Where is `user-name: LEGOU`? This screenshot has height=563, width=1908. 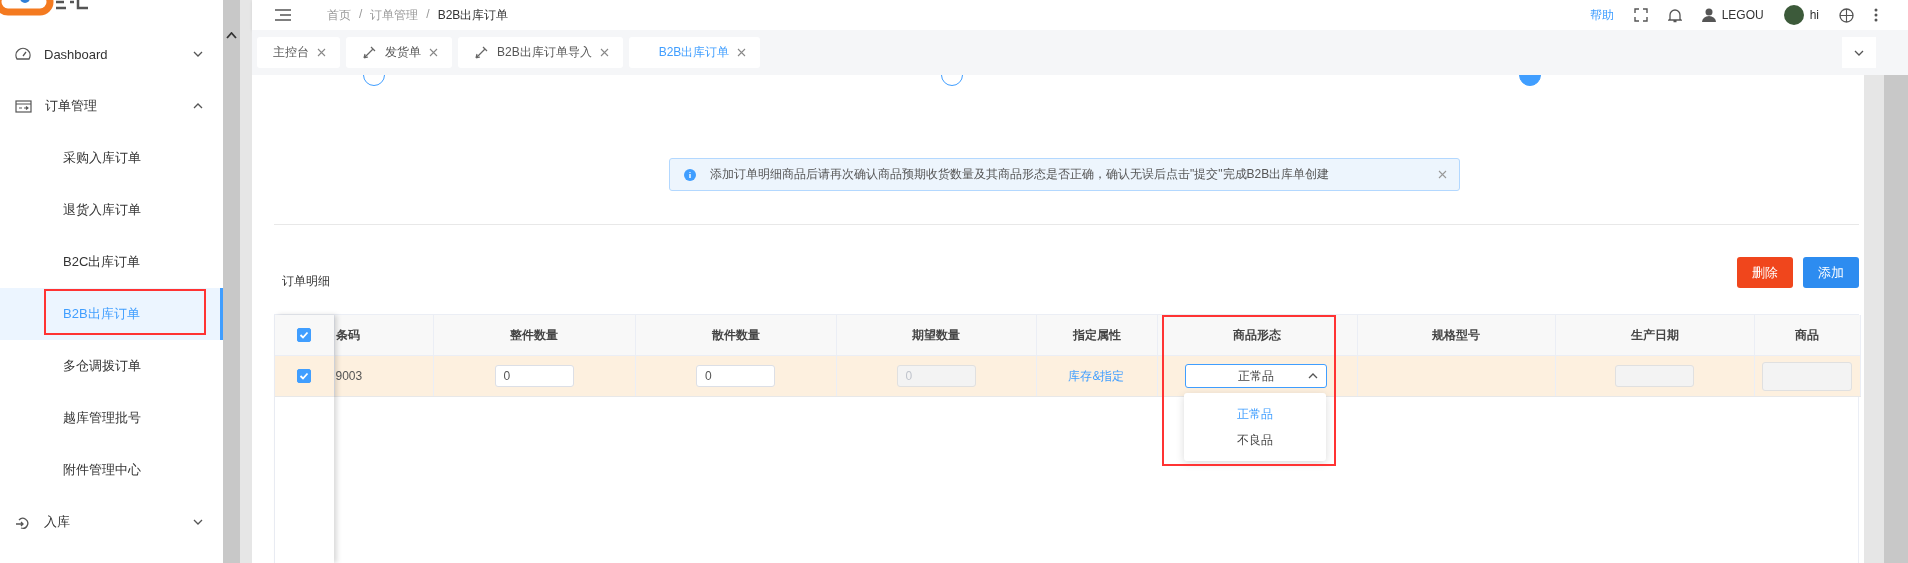
user-name: LEGOU is located at coordinates (1742, 15).